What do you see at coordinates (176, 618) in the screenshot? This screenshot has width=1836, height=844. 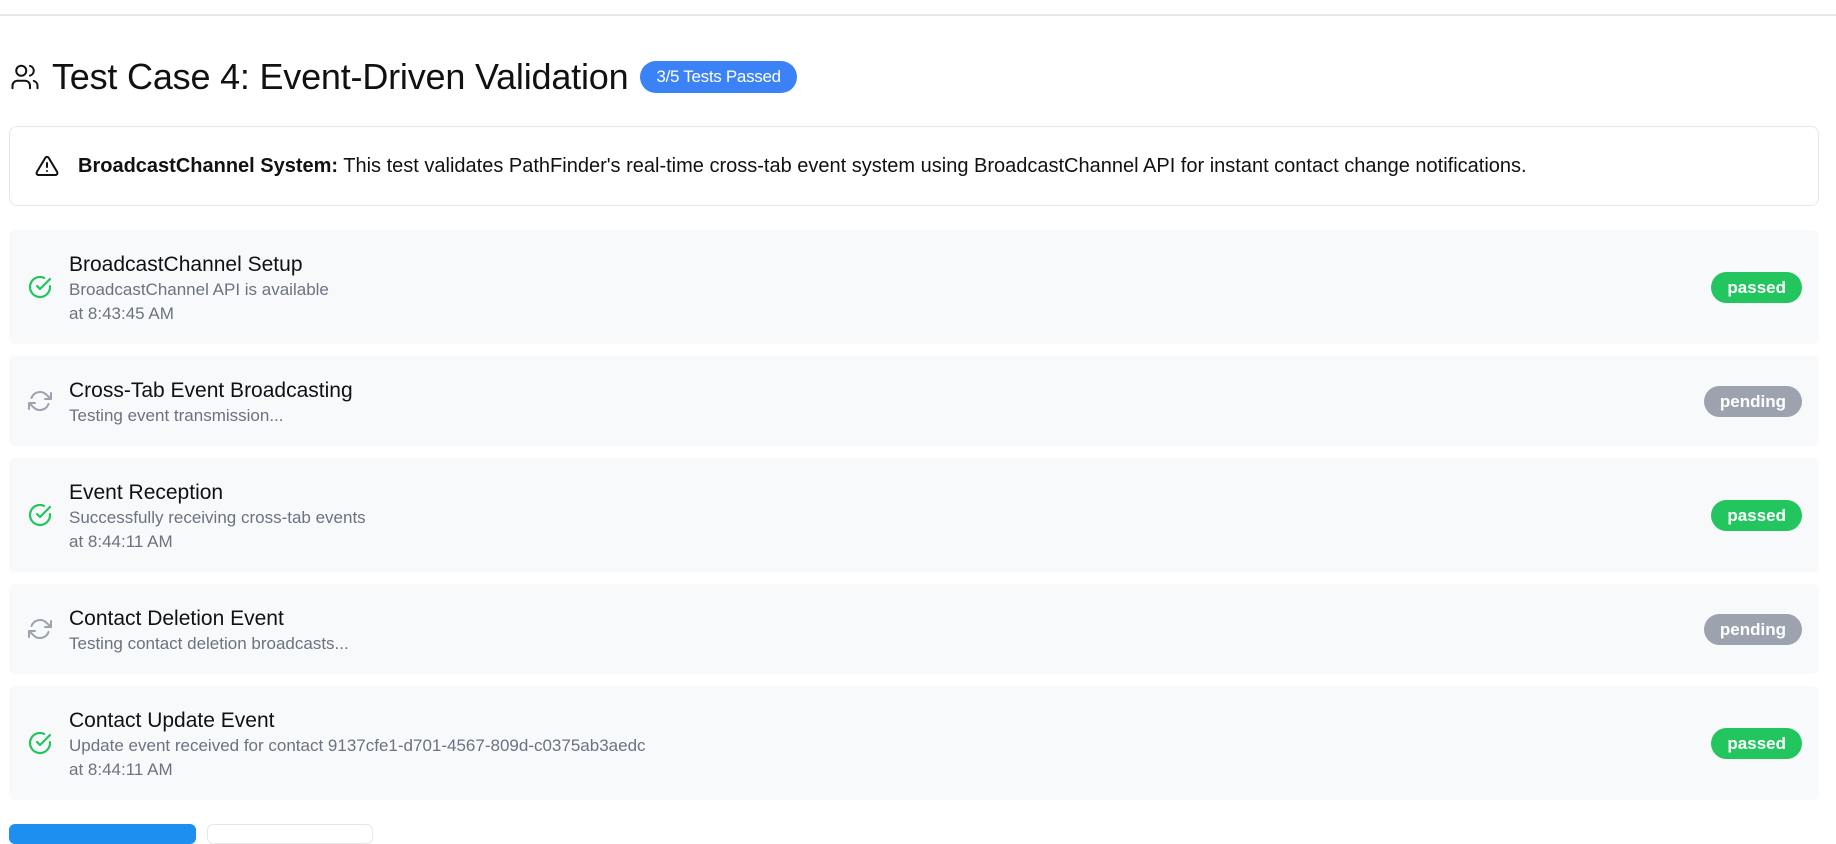 I see `test-title: Contact Deletion Event` at bounding box center [176, 618].